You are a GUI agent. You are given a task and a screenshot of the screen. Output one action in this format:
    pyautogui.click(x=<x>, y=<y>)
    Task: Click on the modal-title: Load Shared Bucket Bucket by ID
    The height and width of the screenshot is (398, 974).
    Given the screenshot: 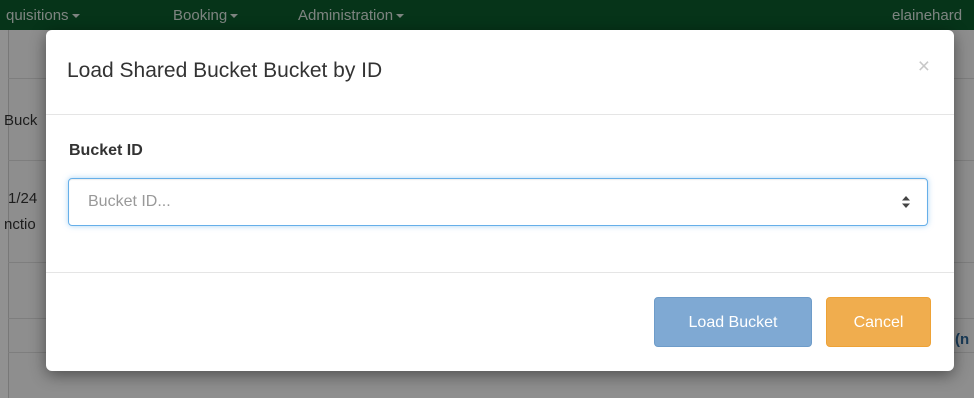 What is the action you would take?
    pyautogui.click(x=225, y=70)
    